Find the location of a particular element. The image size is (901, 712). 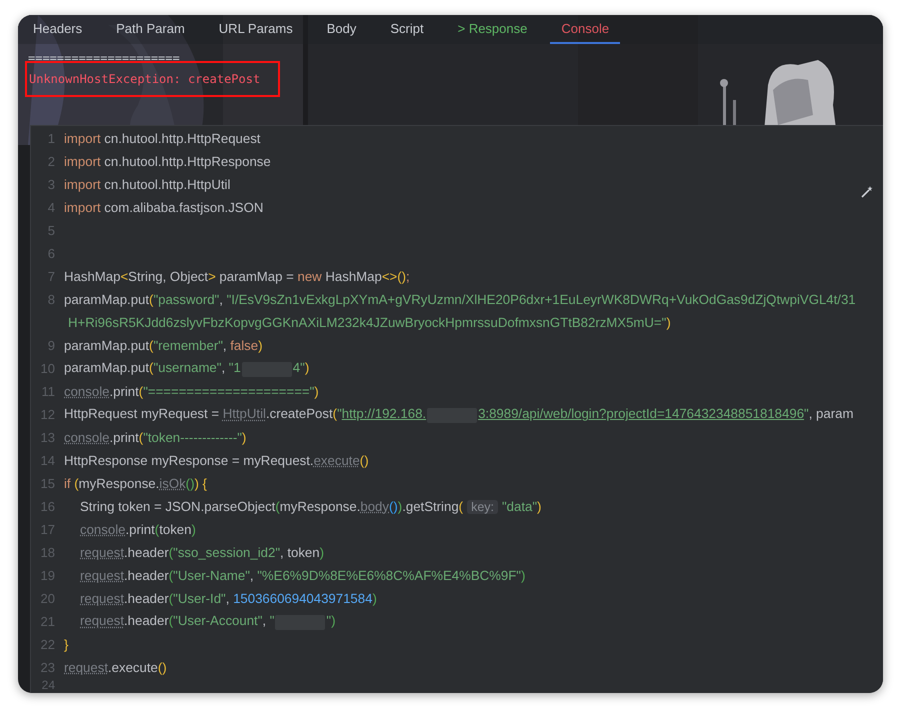

code-line: if (myResponse.isOk()) { is located at coordinates (135, 483).